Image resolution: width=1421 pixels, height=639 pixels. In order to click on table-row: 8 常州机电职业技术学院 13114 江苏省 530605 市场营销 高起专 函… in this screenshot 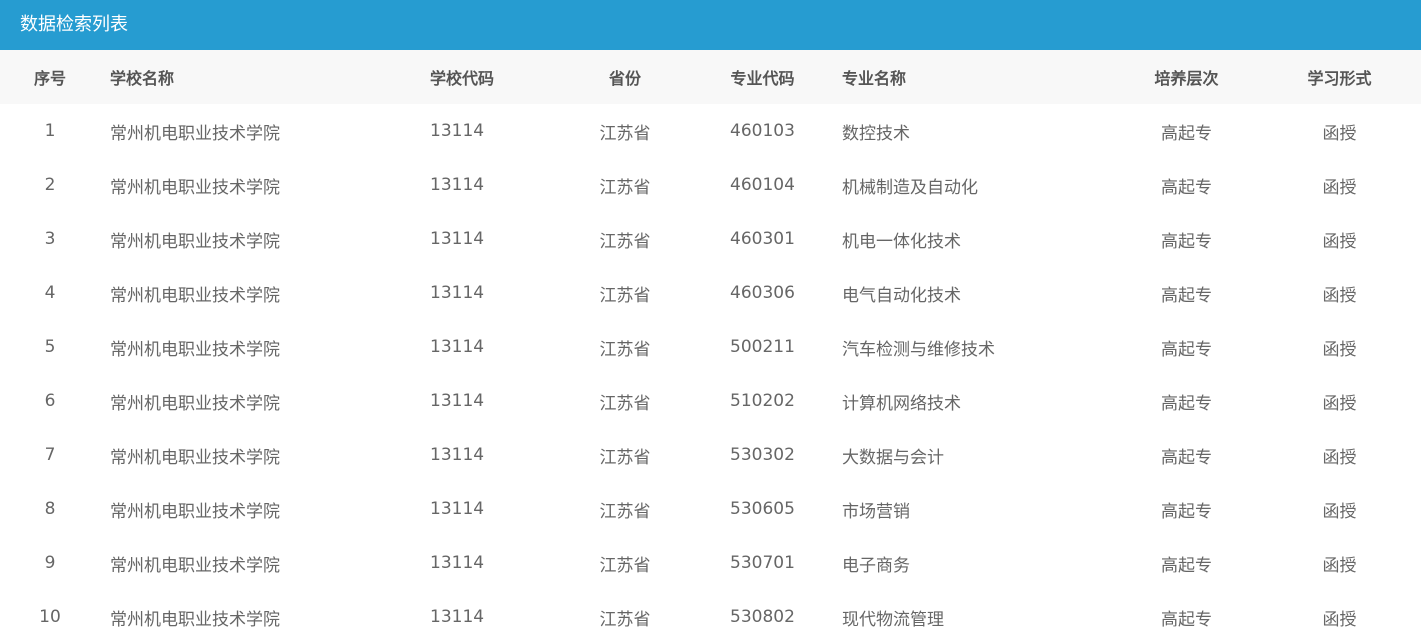, I will do `click(710, 509)`.